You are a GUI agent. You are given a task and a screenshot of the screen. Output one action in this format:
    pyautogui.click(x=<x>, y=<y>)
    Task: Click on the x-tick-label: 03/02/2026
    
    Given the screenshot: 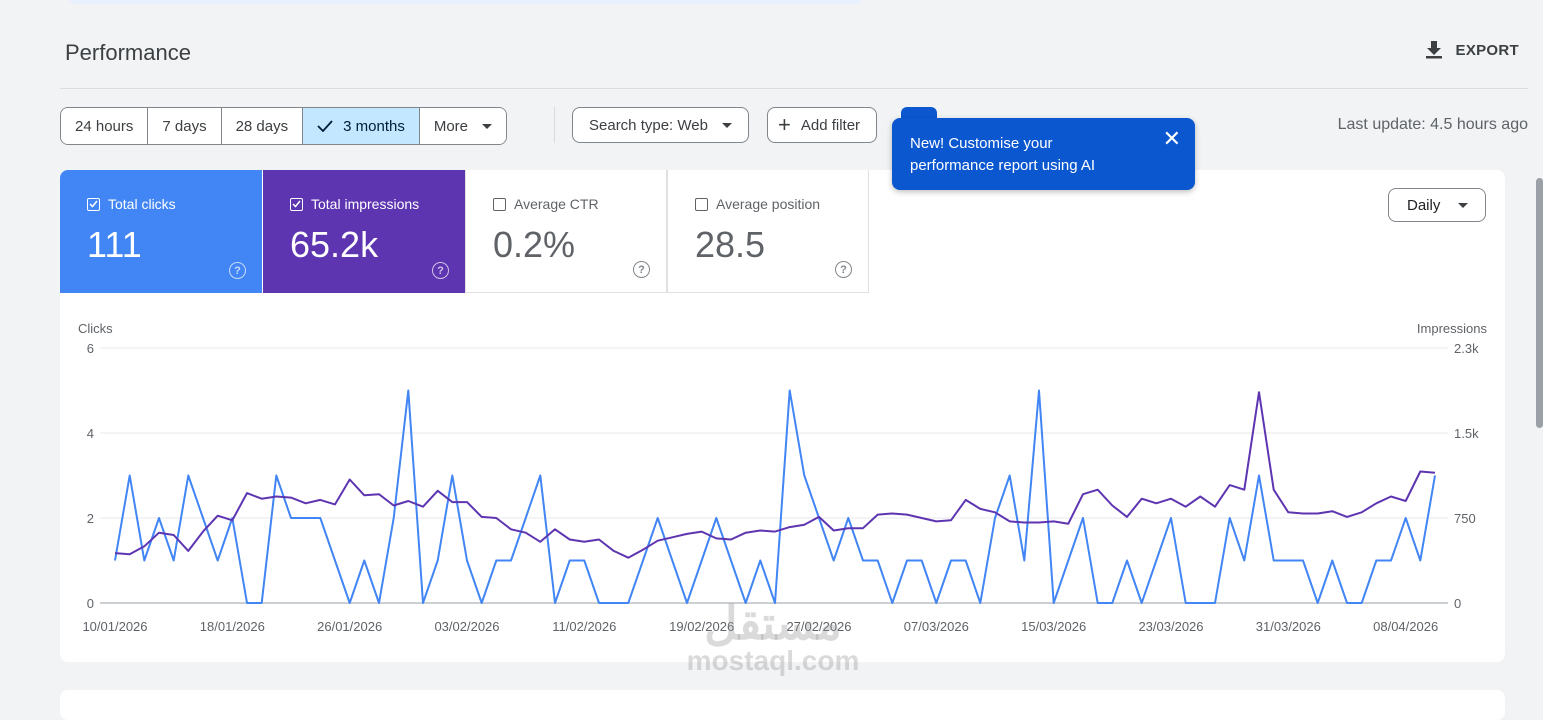 What is the action you would take?
    pyautogui.click(x=466, y=626)
    